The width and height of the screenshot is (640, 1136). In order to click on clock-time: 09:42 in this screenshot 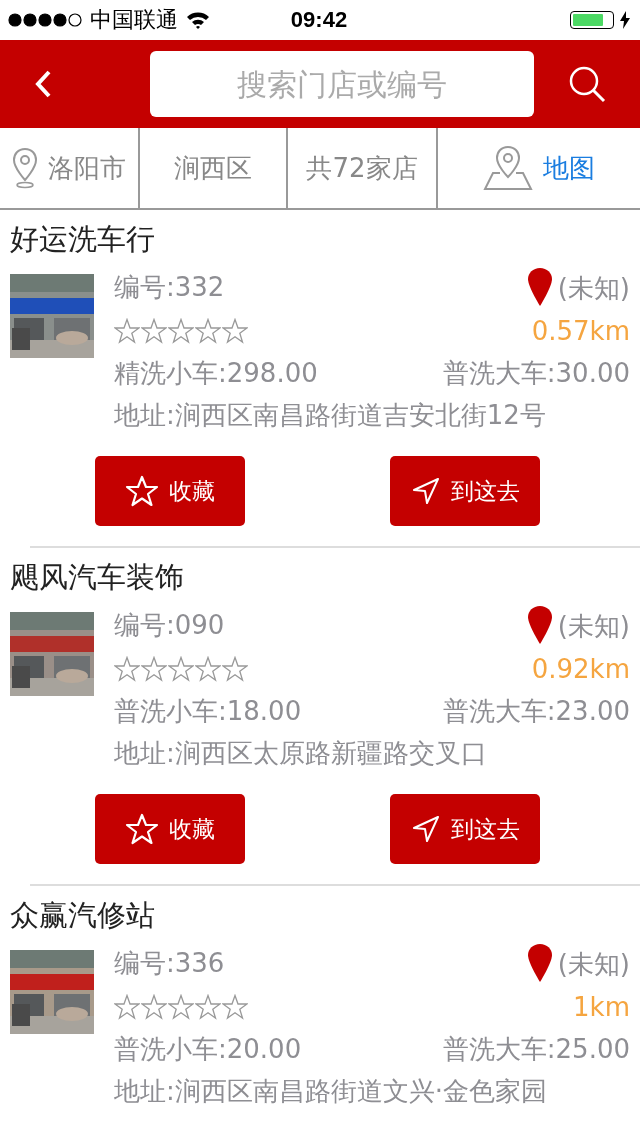, I will do `click(319, 20)`.